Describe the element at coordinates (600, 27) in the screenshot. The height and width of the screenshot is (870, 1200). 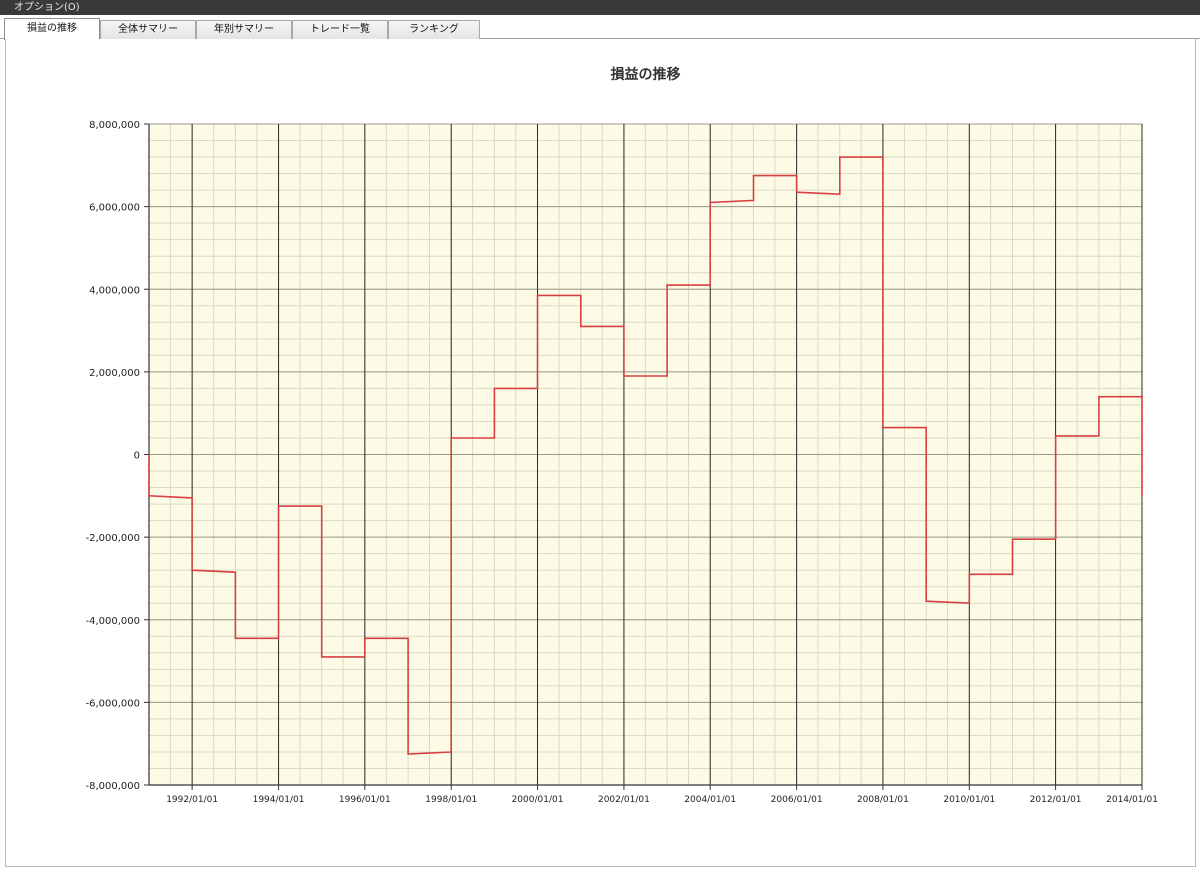
I see `tab-strip: 損益の推移 全体サマリー 年別サマリー トレード一覧 ランキング` at that location.